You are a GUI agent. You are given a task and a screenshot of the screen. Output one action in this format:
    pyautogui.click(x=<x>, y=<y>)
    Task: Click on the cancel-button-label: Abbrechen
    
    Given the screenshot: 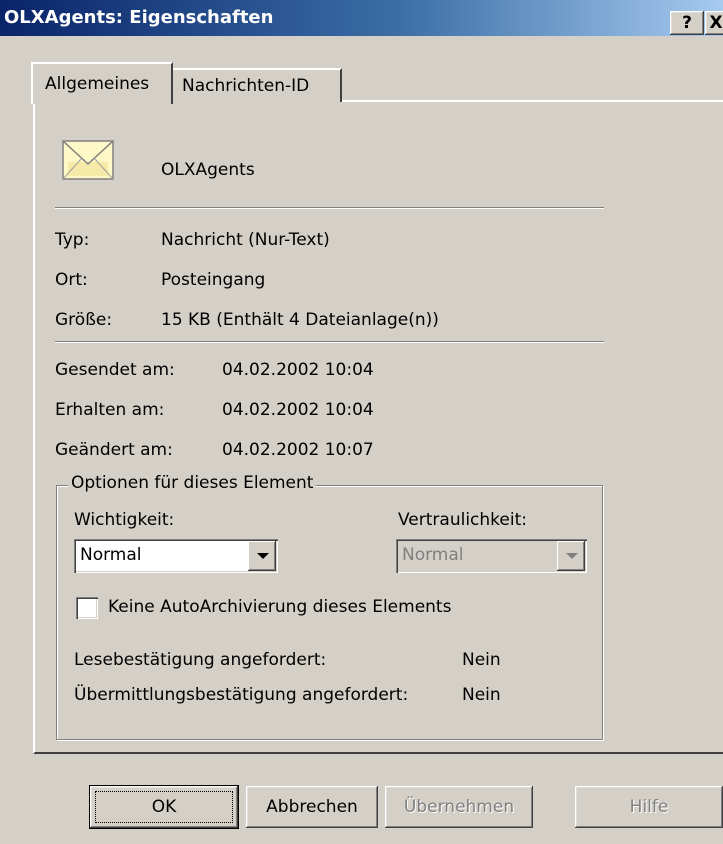 What is the action you would take?
    pyautogui.click(x=312, y=807)
    